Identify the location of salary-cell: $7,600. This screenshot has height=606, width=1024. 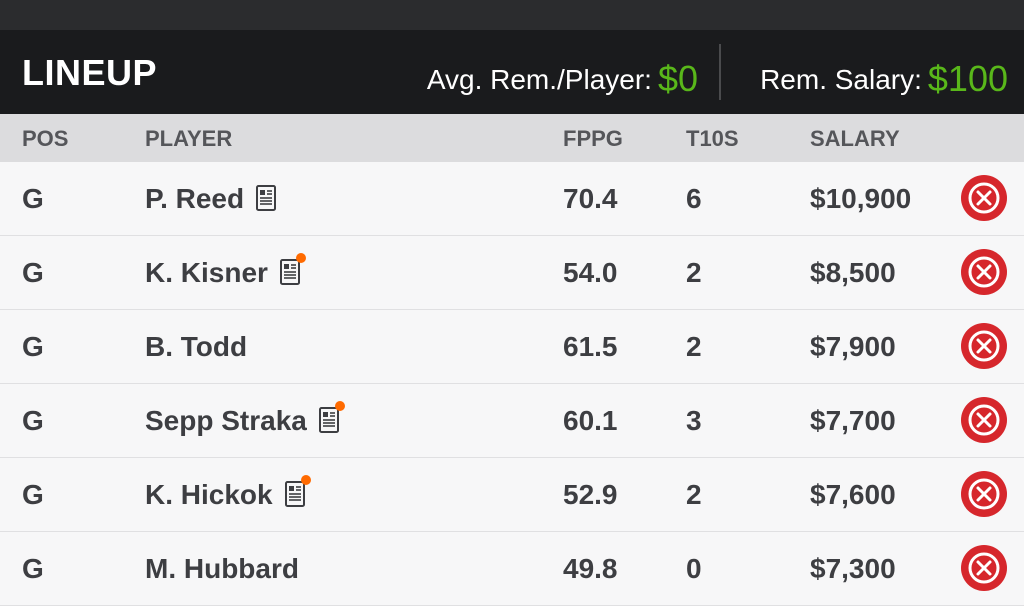
(853, 494).